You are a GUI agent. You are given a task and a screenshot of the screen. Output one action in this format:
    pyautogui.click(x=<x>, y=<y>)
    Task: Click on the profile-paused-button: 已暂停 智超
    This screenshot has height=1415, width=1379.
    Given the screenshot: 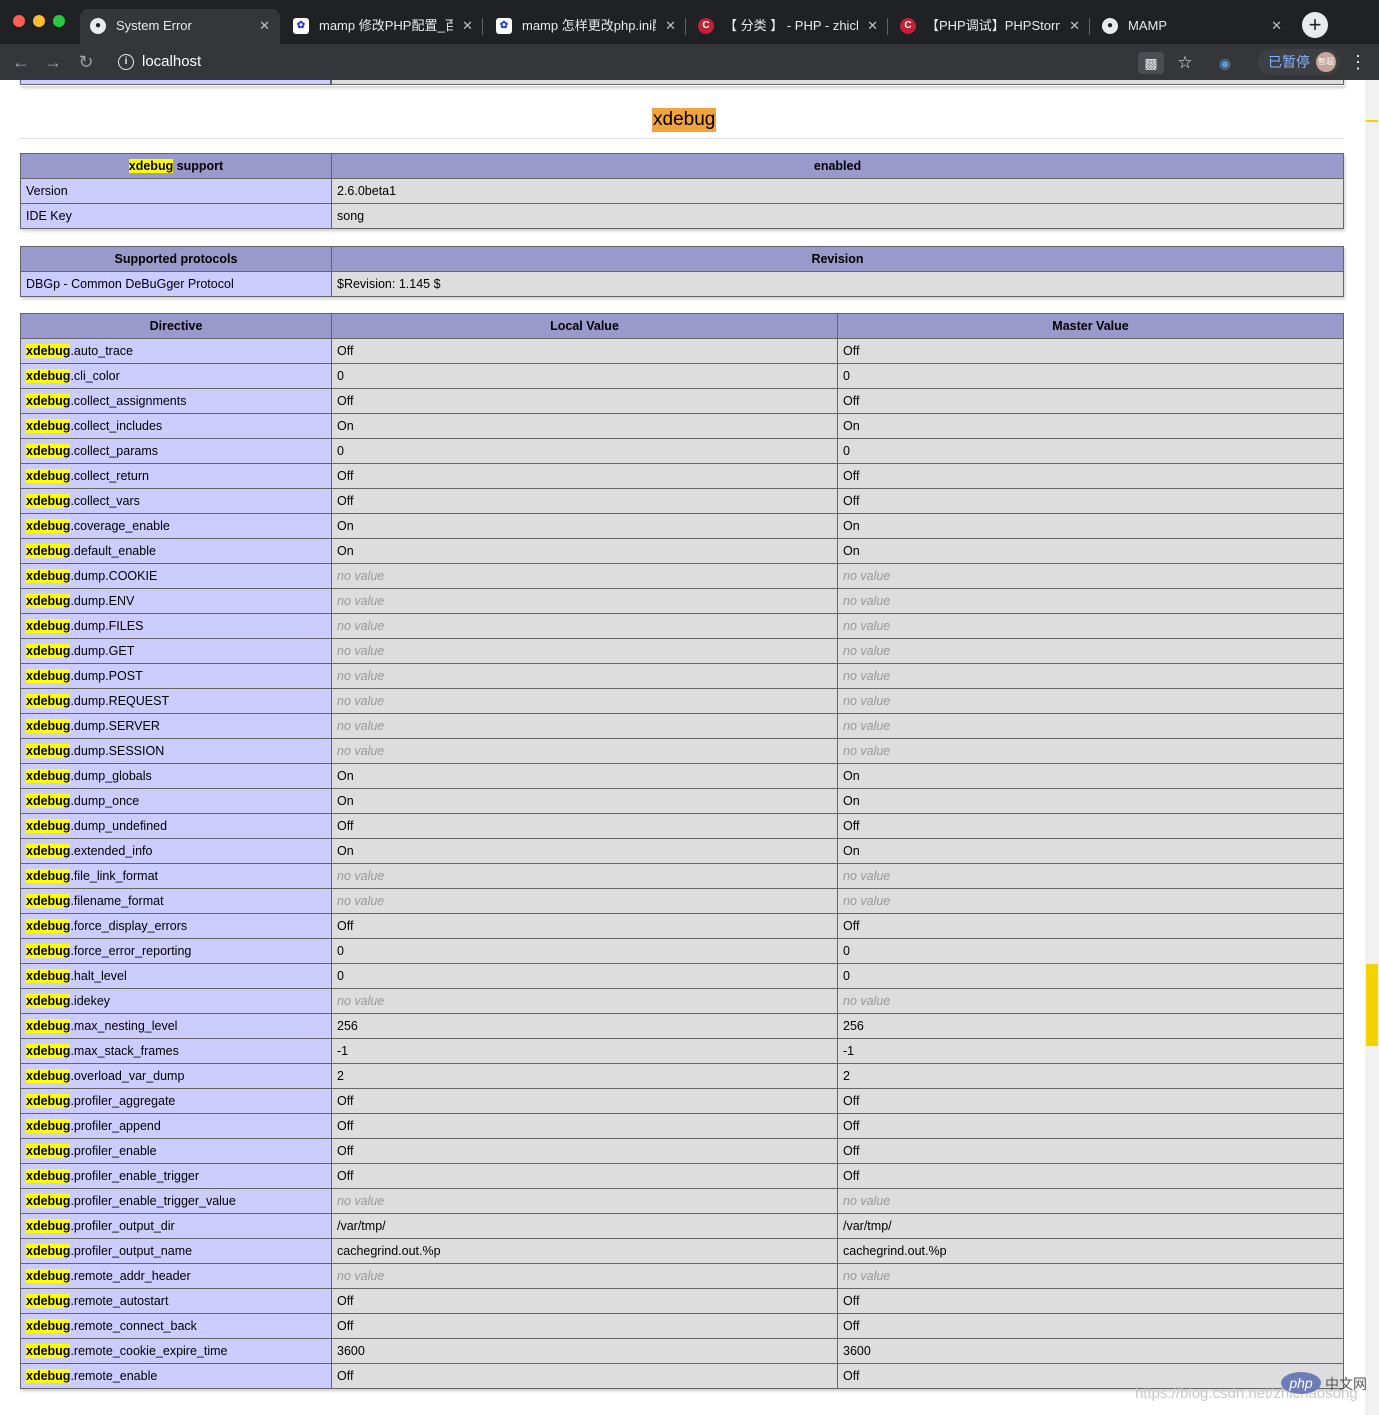 What is the action you would take?
    pyautogui.click(x=1299, y=62)
    